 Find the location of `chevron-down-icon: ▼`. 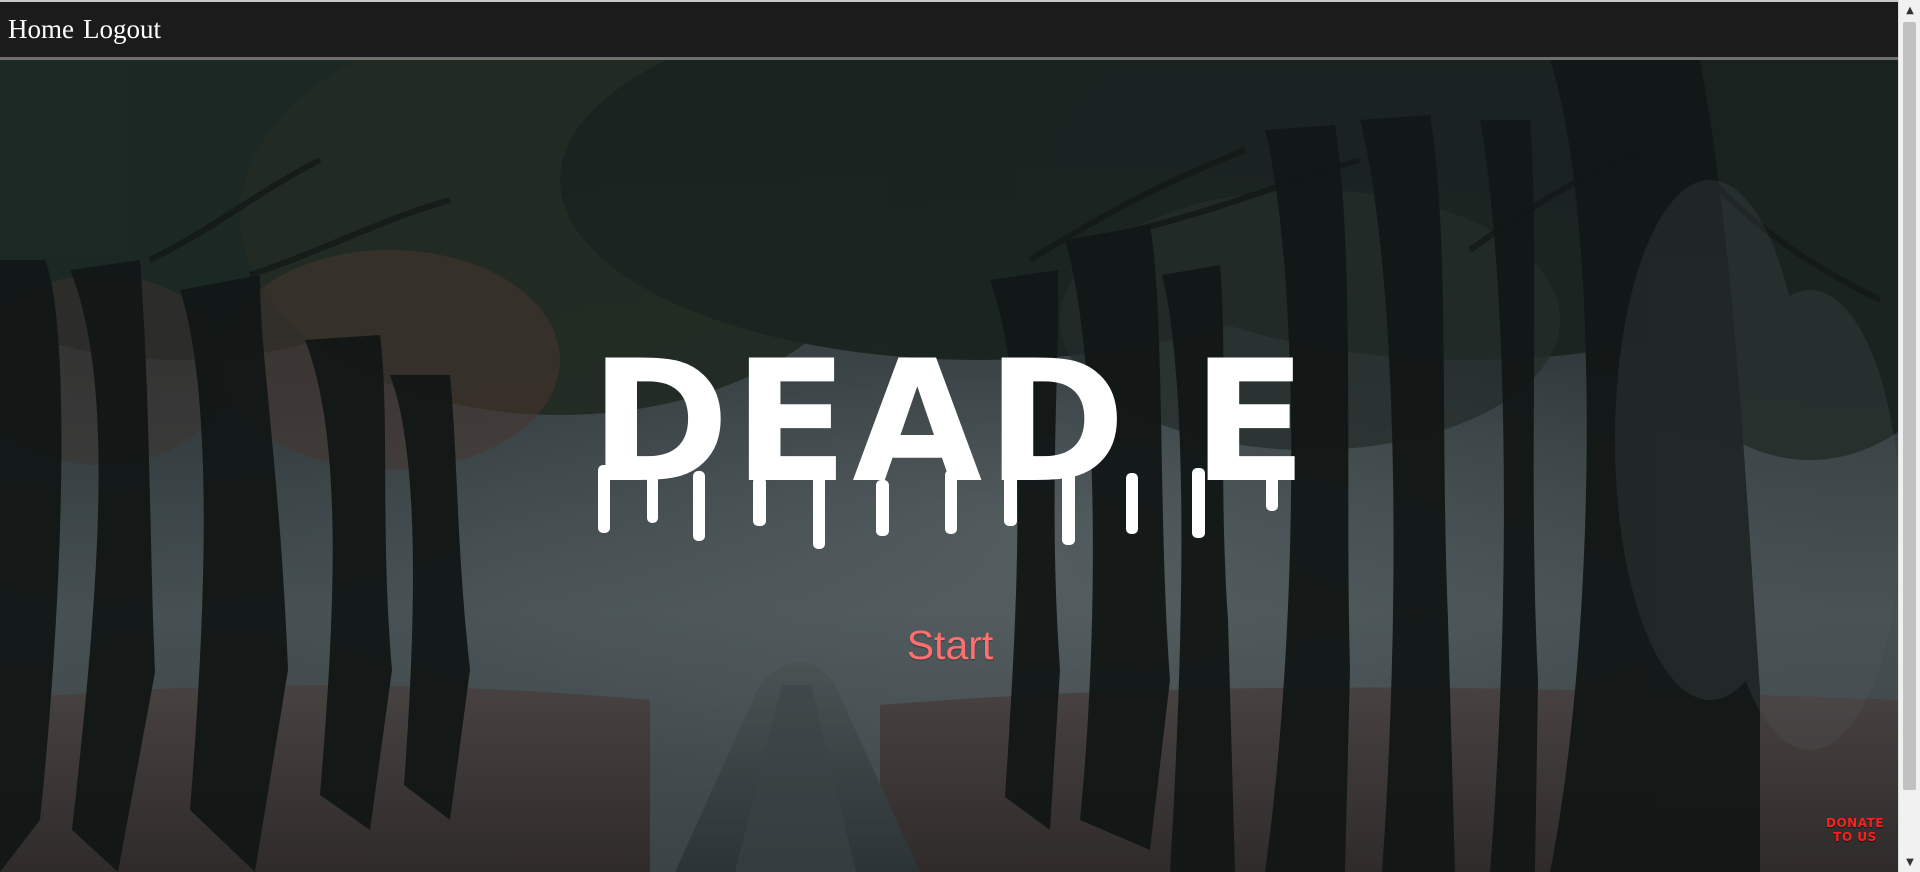

chevron-down-icon: ▼ is located at coordinates (1909, 862).